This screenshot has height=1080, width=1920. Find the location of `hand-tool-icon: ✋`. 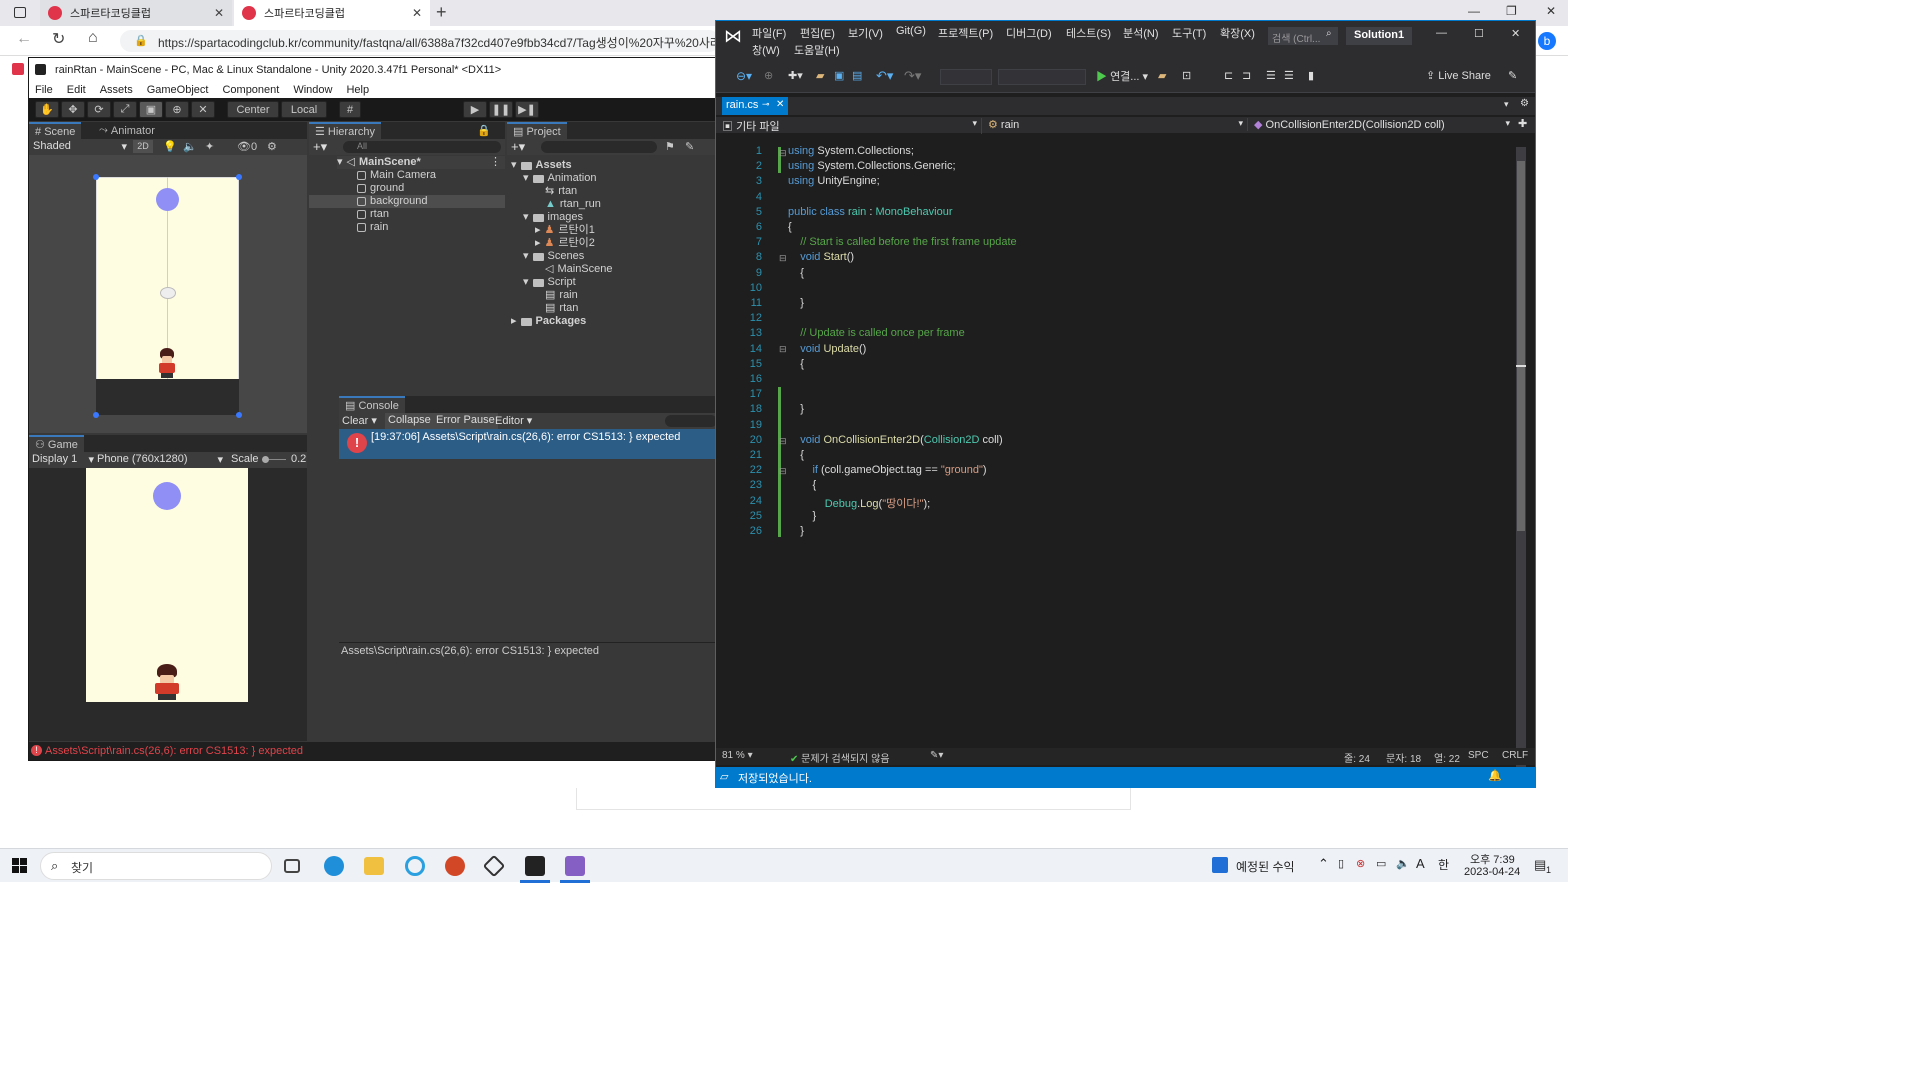

hand-tool-icon: ✋ is located at coordinates (47, 109).